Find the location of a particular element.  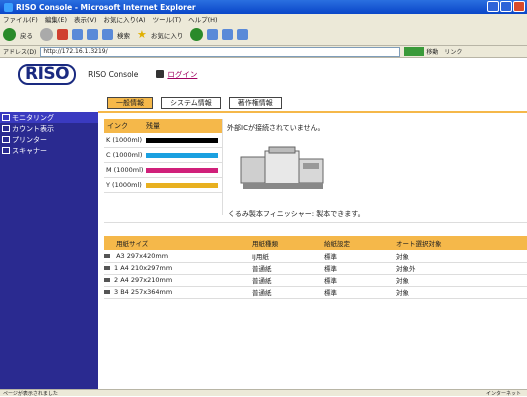

minimize-button is located at coordinates (493, 6).